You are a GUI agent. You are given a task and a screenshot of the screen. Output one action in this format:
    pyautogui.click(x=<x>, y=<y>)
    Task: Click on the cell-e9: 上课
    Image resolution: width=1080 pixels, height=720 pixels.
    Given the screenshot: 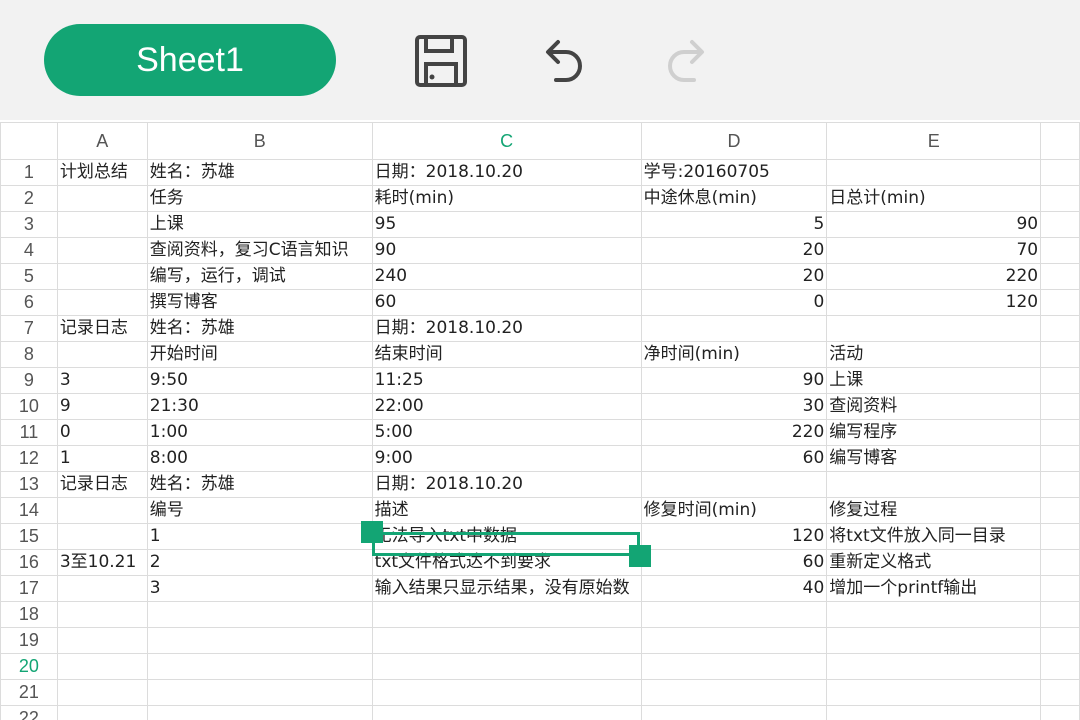 What is the action you would take?
    pyautogui.click(x=934, y=380)
    